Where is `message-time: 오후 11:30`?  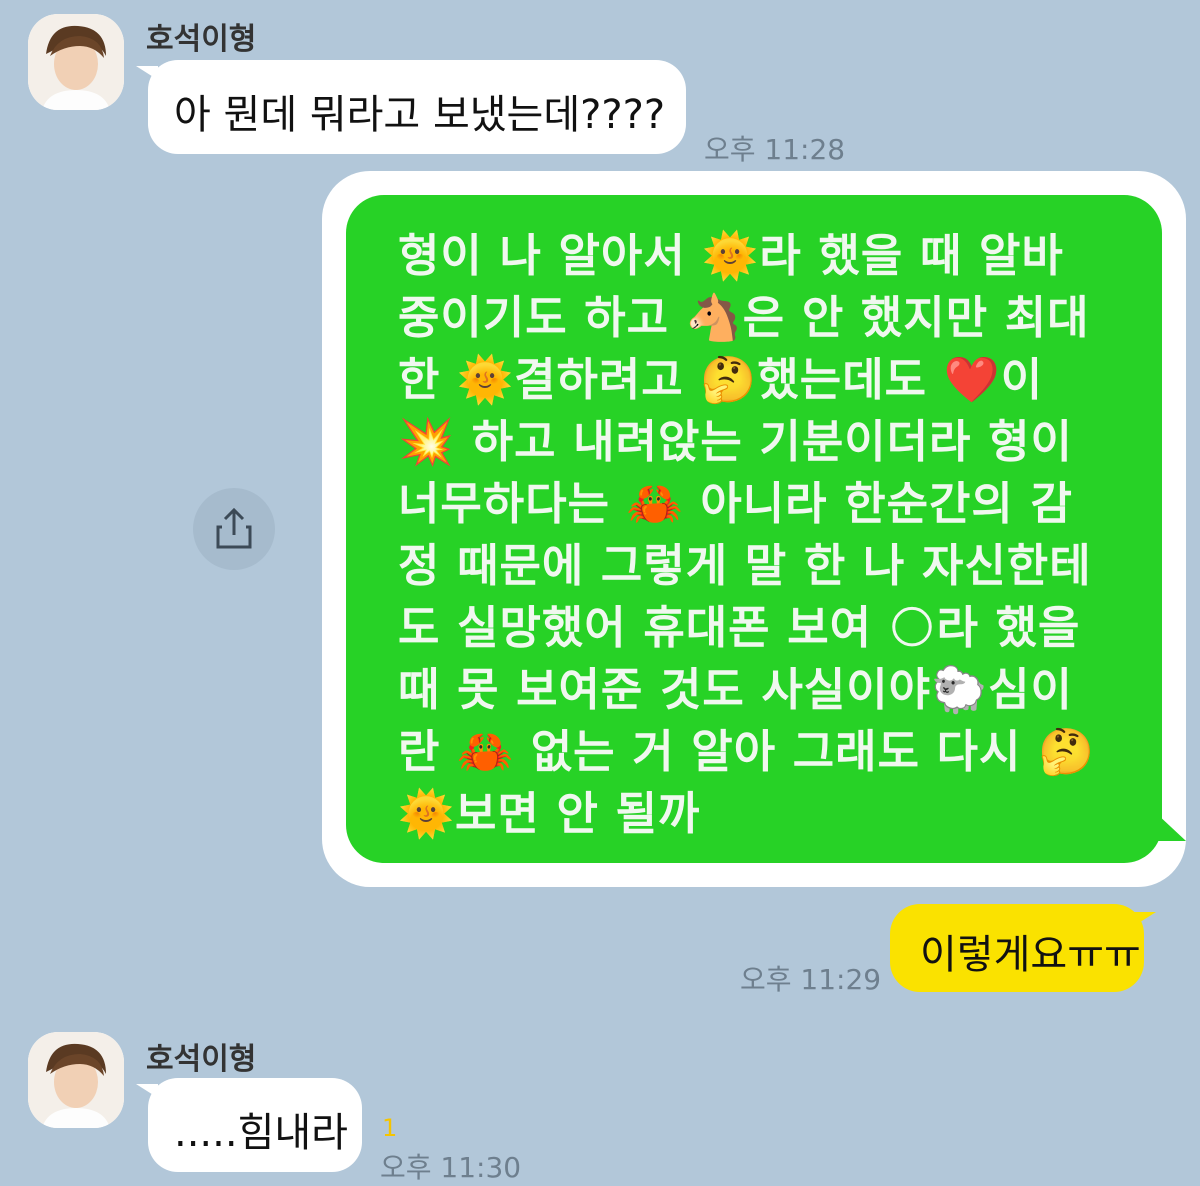 message-time: 오후 11:30 is located at coordinates (451, 1167).